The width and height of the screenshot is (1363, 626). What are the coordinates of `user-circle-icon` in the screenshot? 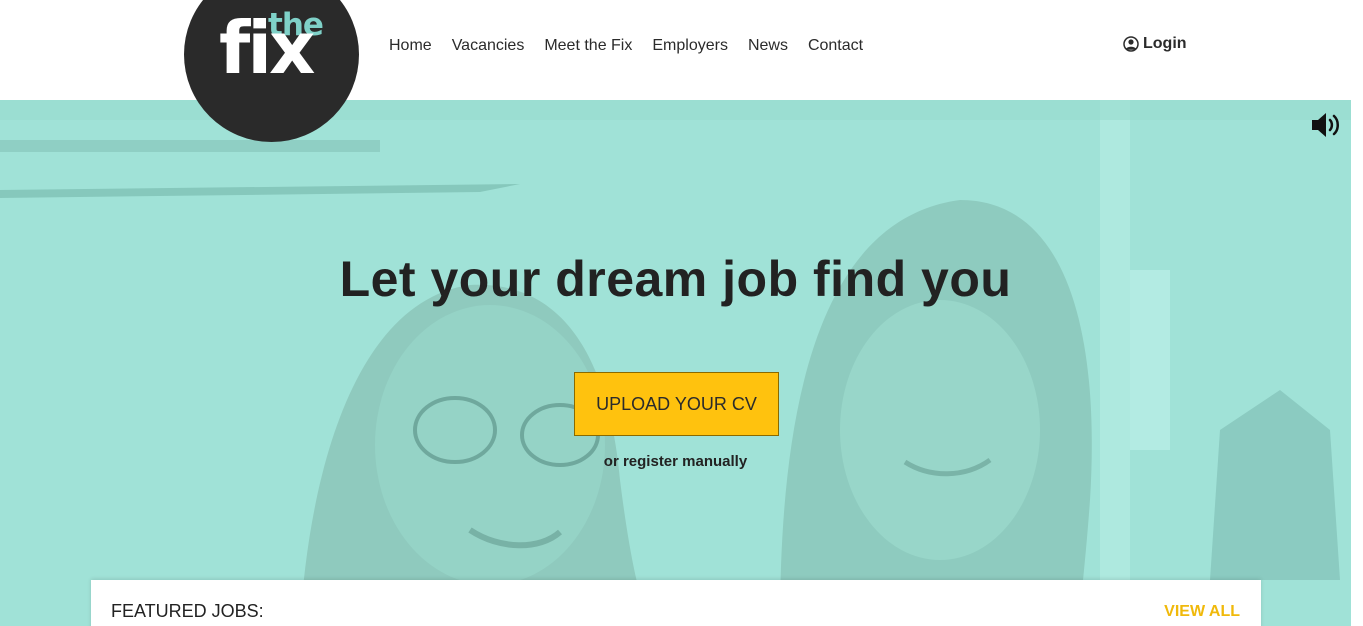 It's located at (1131, 44).